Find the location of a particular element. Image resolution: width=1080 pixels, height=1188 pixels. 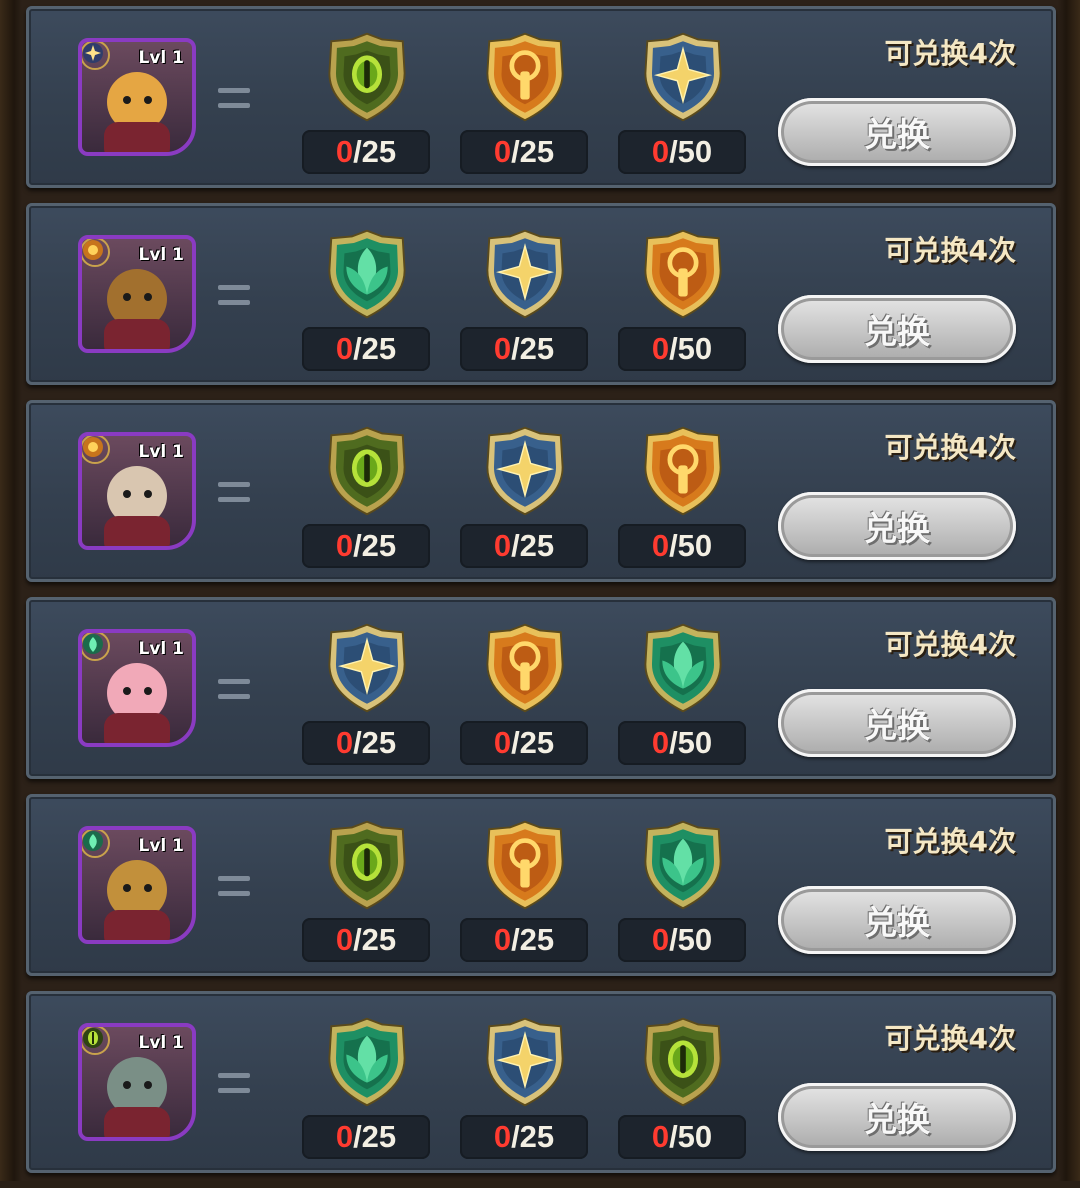

star-faction-icon is located at coordinates (96, 56).